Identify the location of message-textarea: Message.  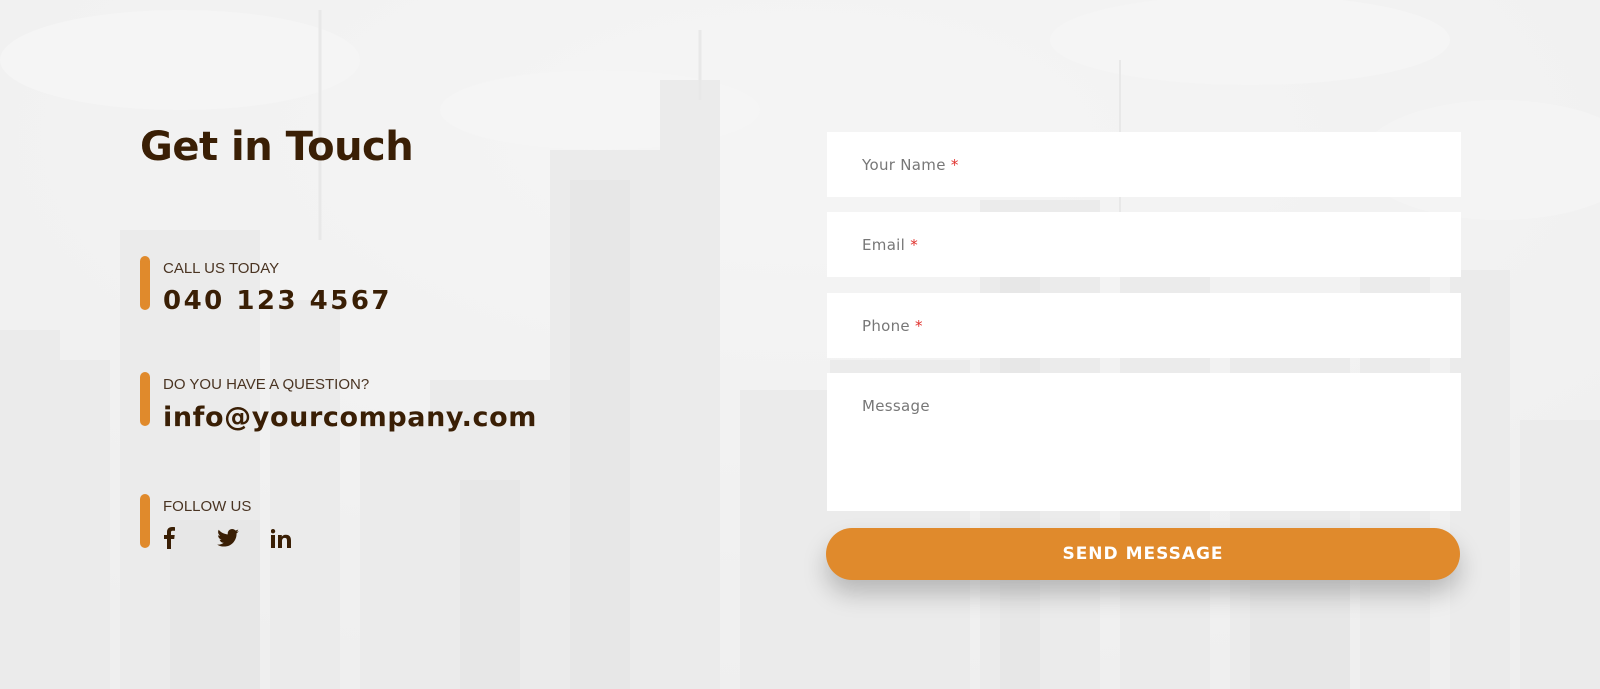
(1144, 442).